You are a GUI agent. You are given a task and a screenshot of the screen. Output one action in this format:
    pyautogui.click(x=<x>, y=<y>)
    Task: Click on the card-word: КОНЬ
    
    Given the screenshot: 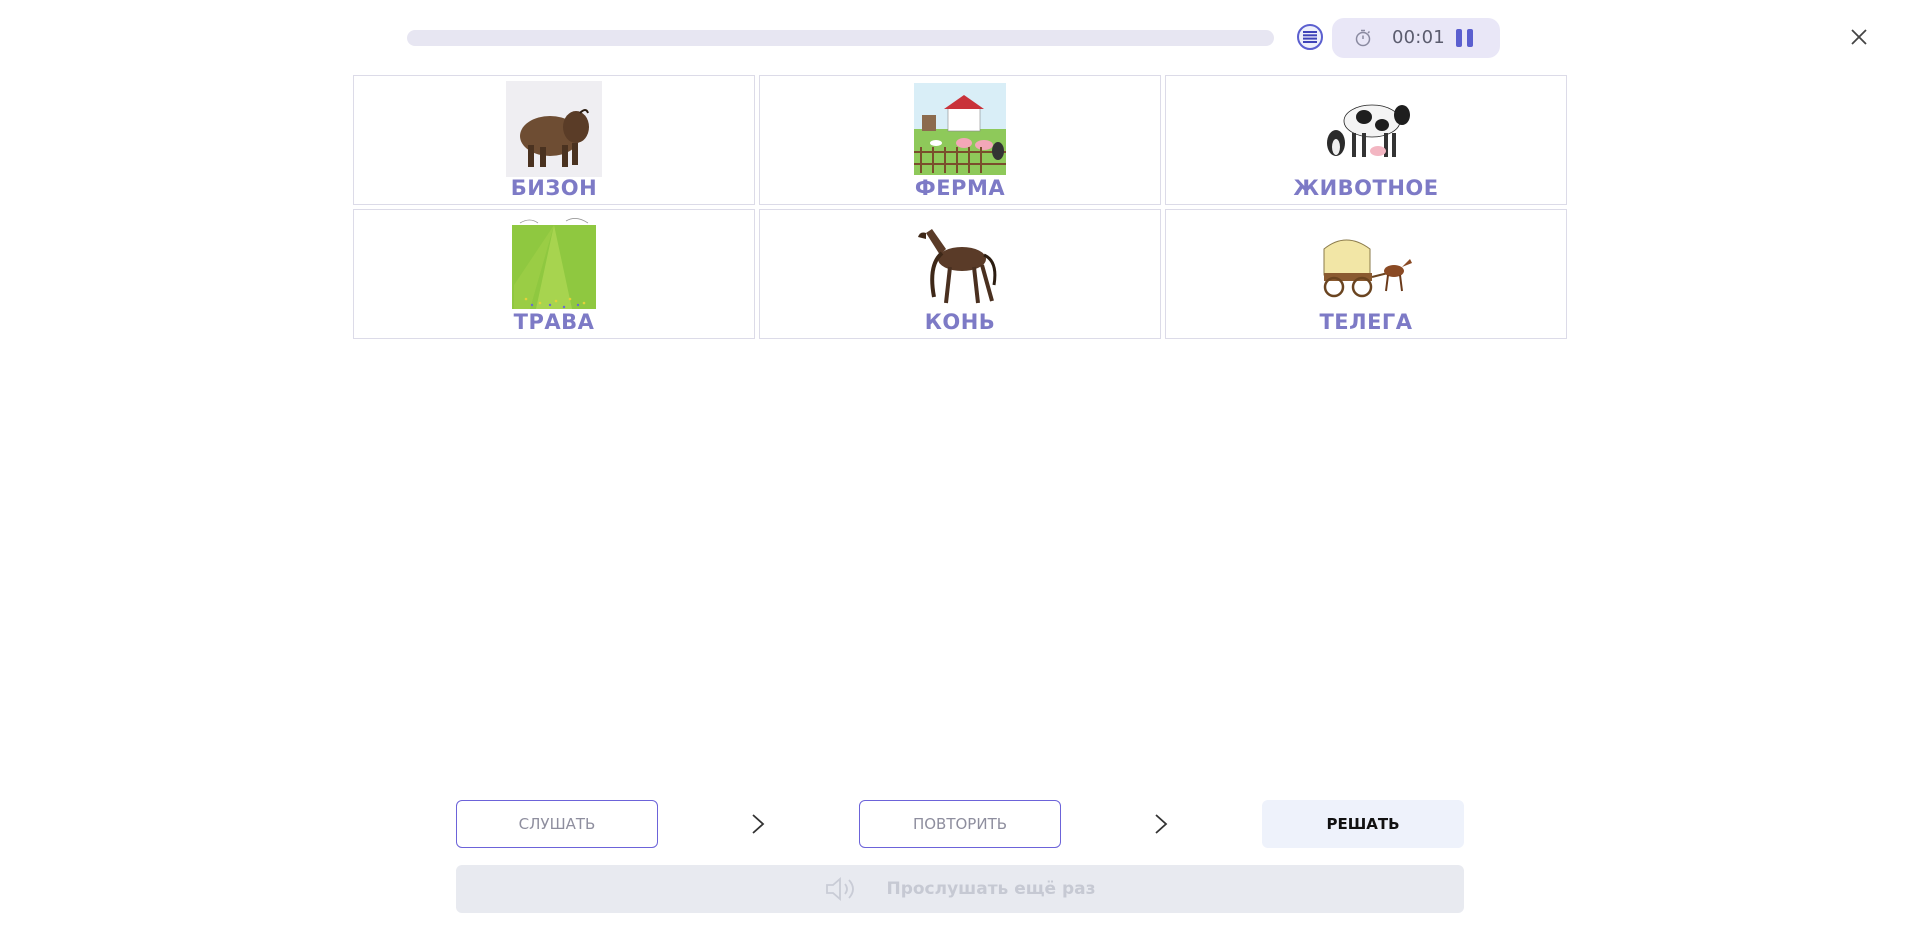 What is the action you would take?
    pyautogui.click(x=960, y=322)
    